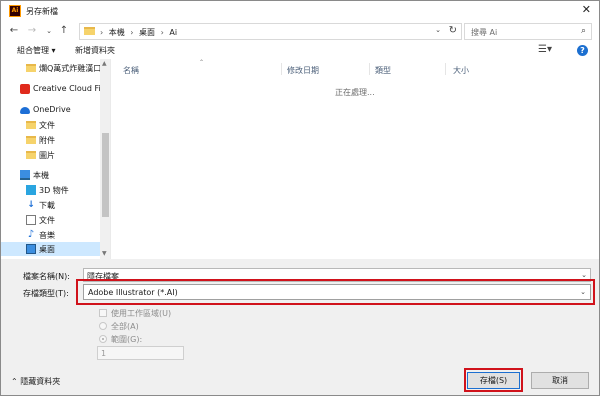 The width and height of the screenshot is (600, 396). I want to click on search-icon: ⌕, so click(583, 31).